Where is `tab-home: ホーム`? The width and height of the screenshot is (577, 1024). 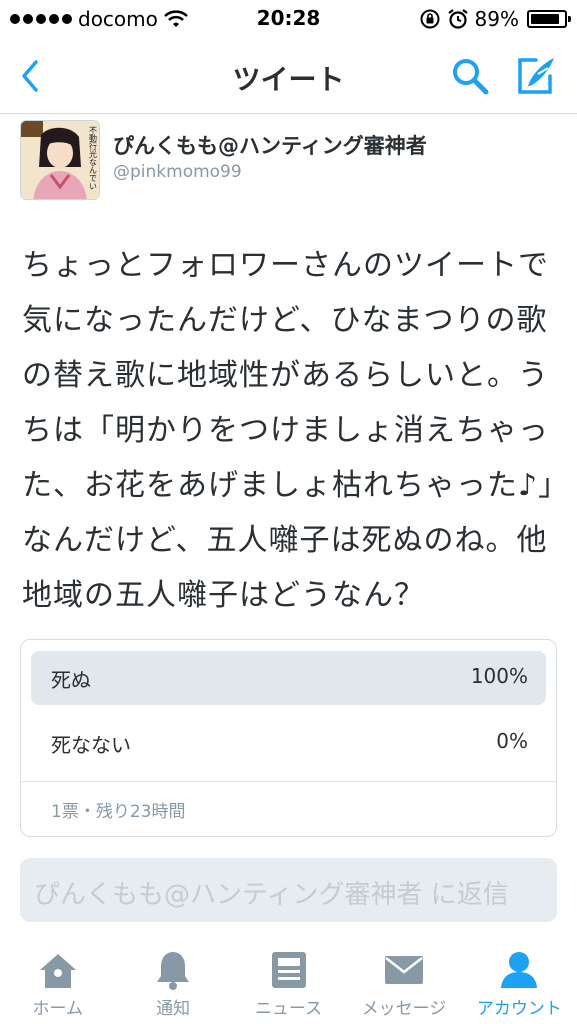 tab-home: ホーム is located at coordinates (57, 981).